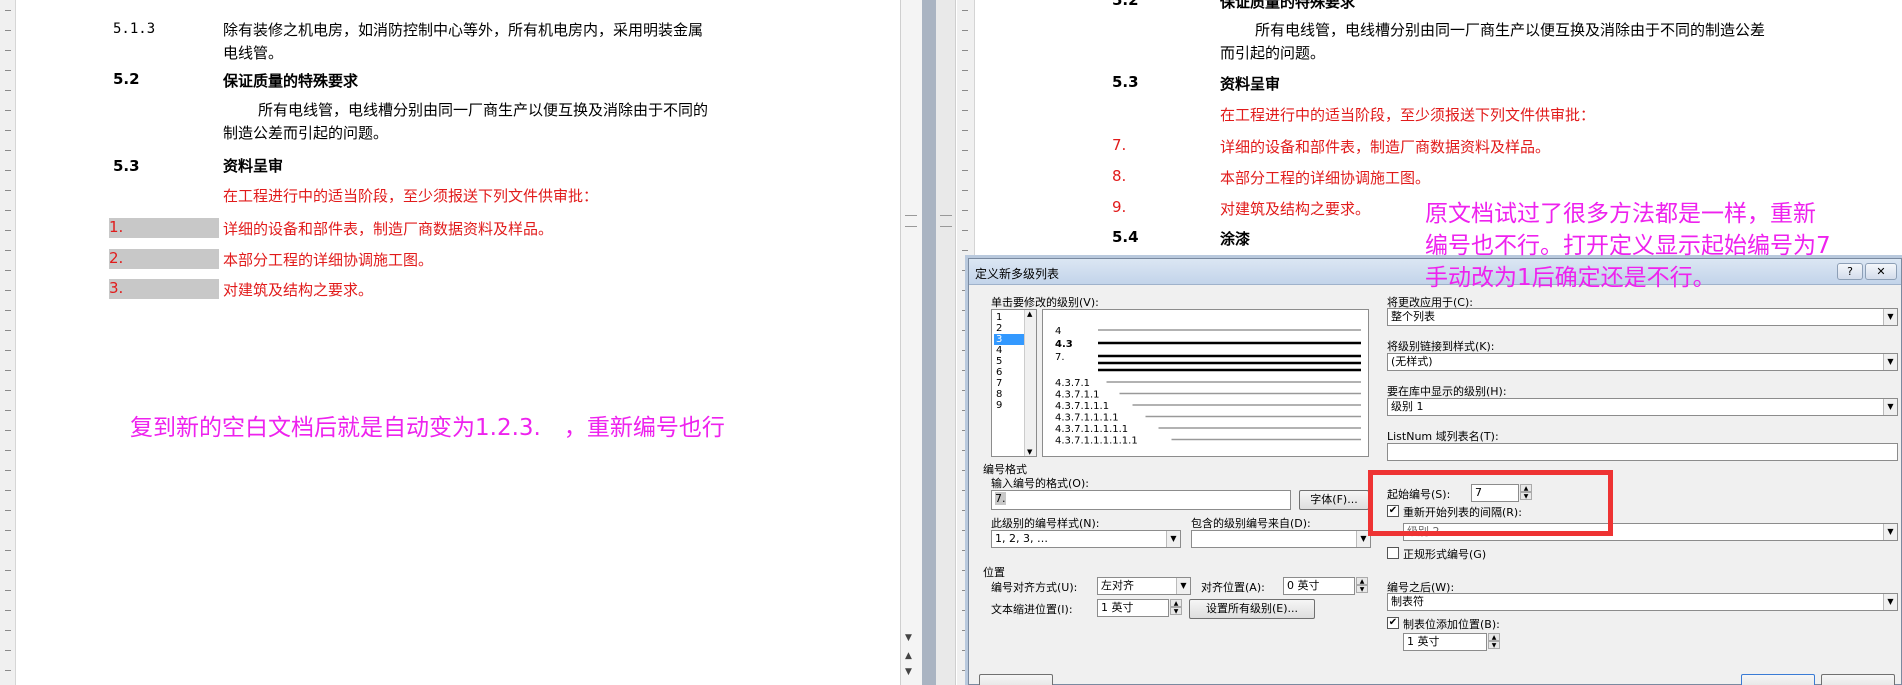 The image size is (1902, 685). What do you see at coordinates (1778, 679) in the screenshot?
I see `ok-button` at bounding box center [1778, 679].